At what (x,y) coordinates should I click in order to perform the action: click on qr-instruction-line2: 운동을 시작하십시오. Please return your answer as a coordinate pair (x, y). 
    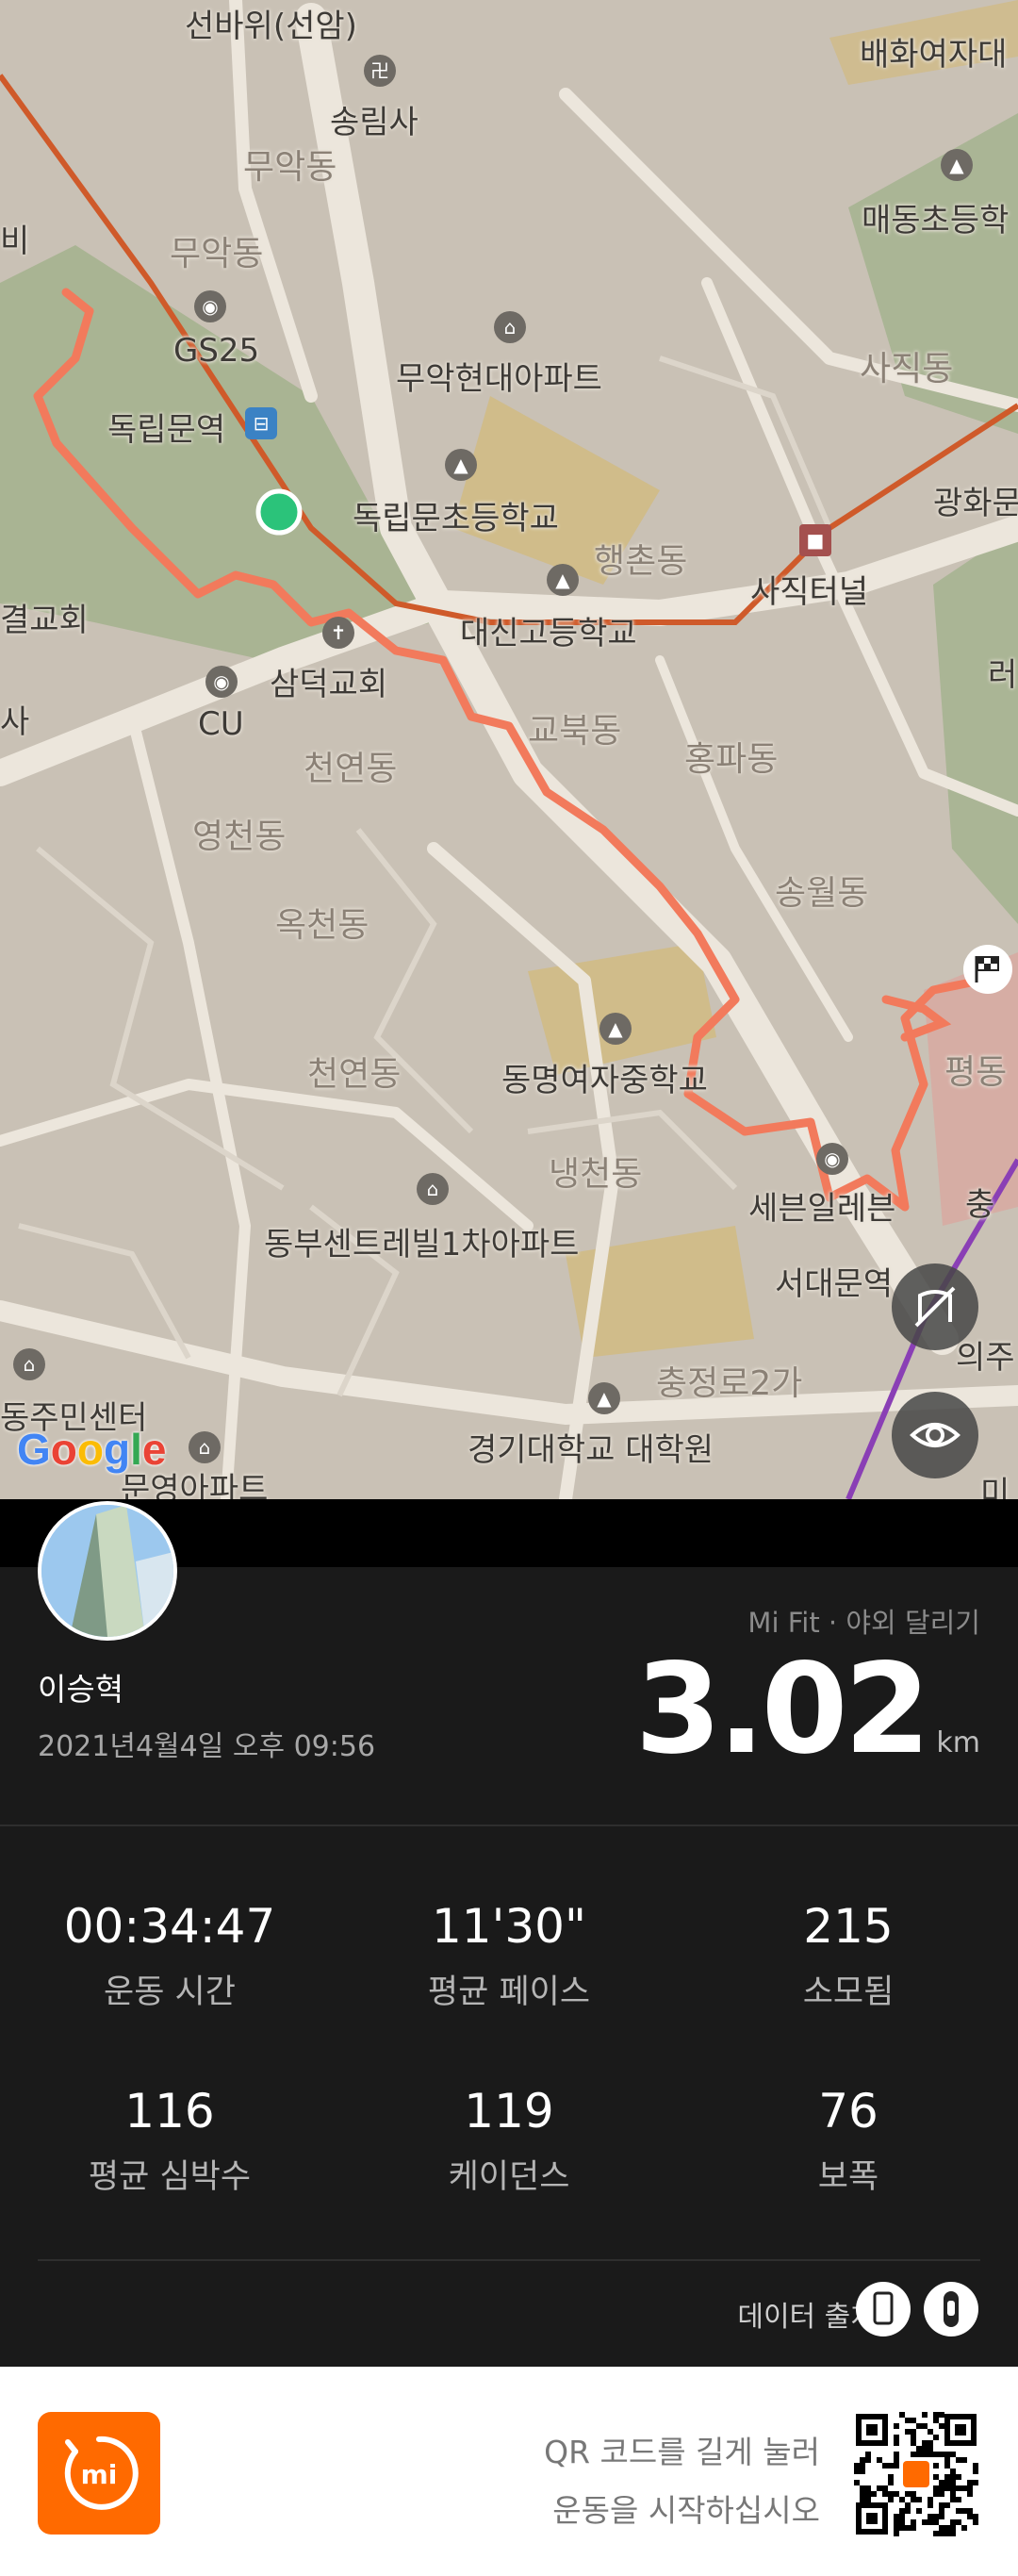
    Looking at the image, I should click on (686, 2510).